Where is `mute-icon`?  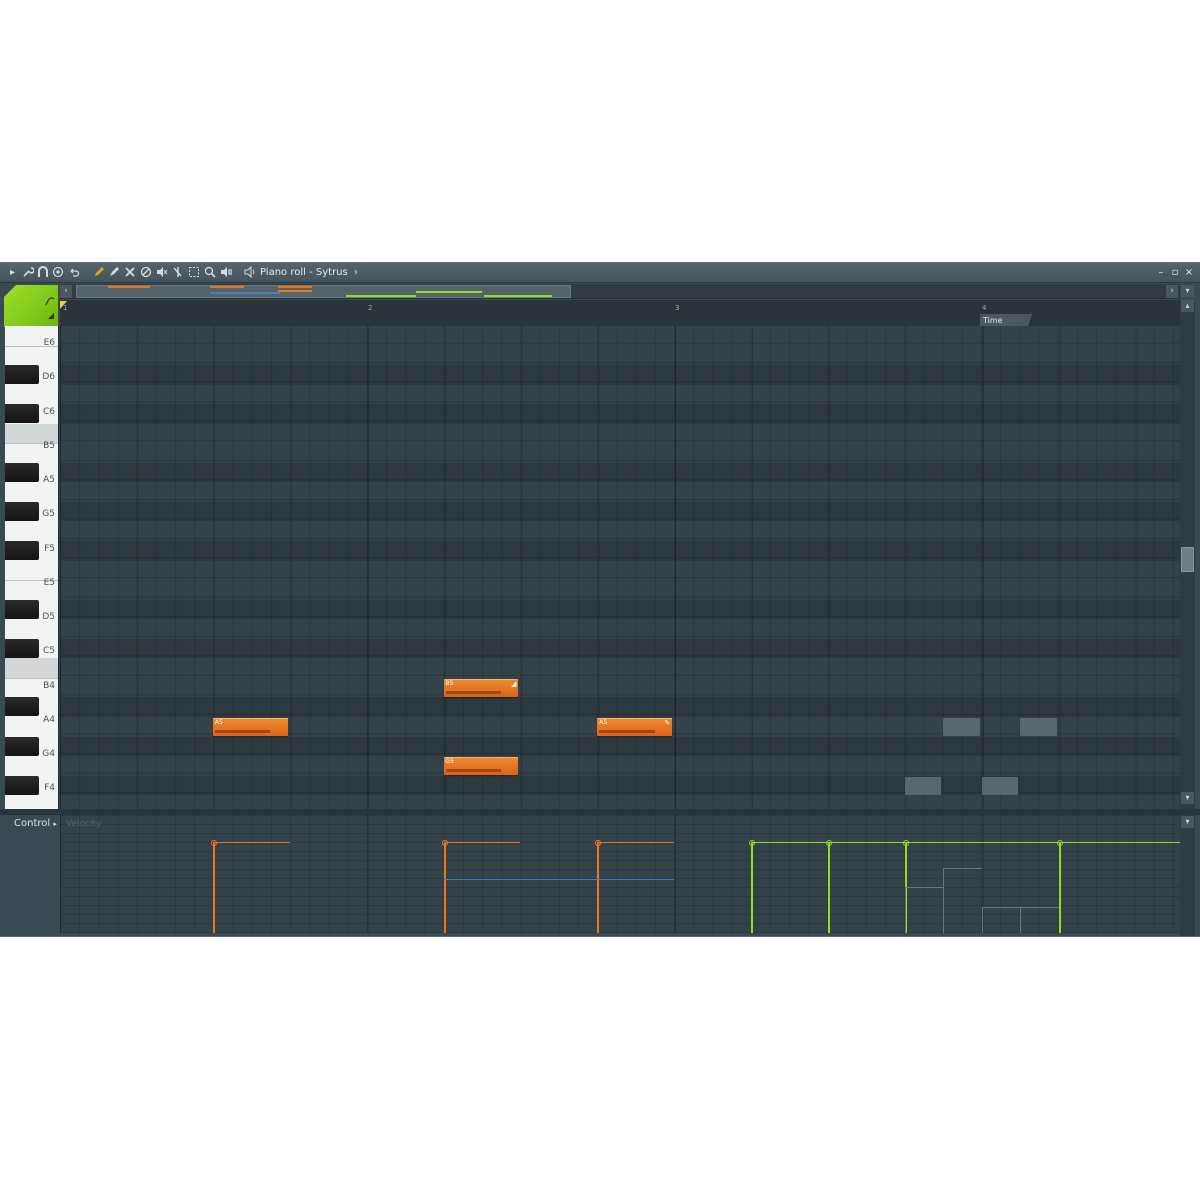 mute-icon is located at coordinates (161, 272).